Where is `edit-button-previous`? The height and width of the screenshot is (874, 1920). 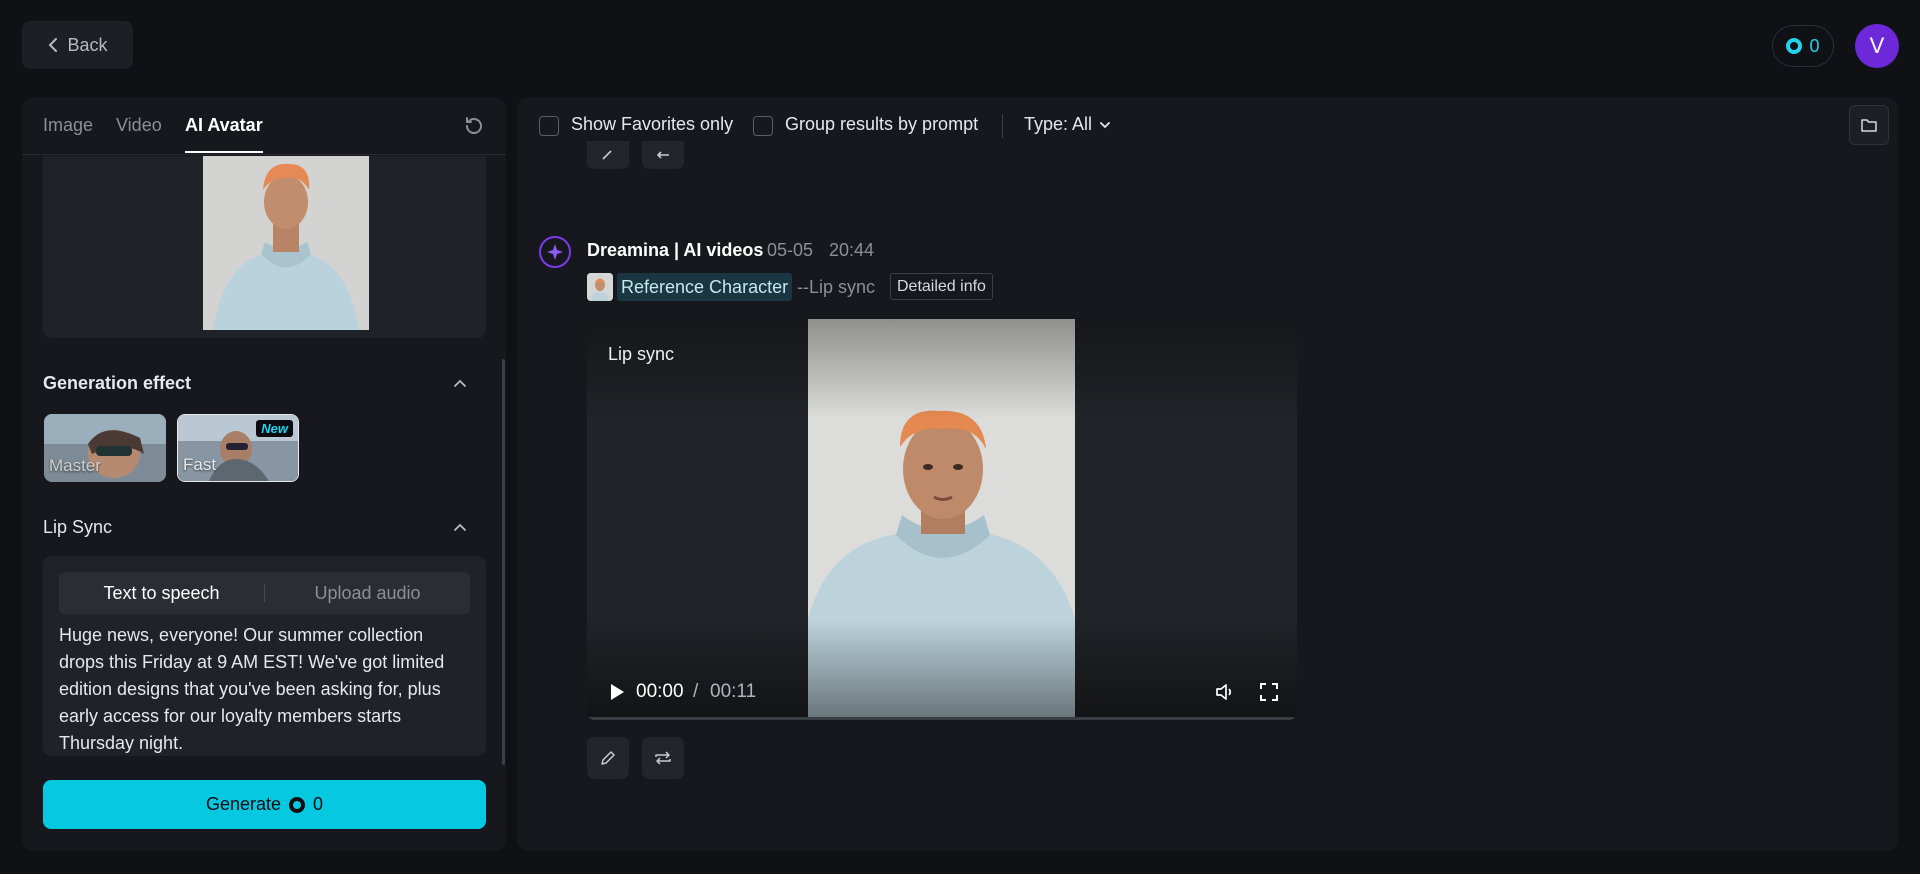 edit-button-previous is located at coordinates (608, 155).